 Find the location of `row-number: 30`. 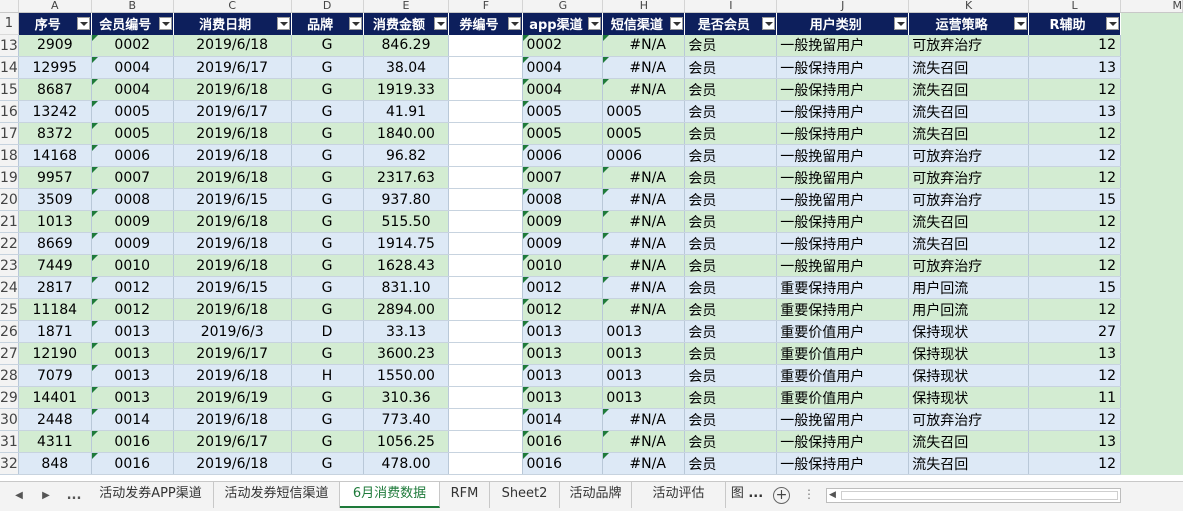

row-number: 30 is located at coordinates (9, 419).